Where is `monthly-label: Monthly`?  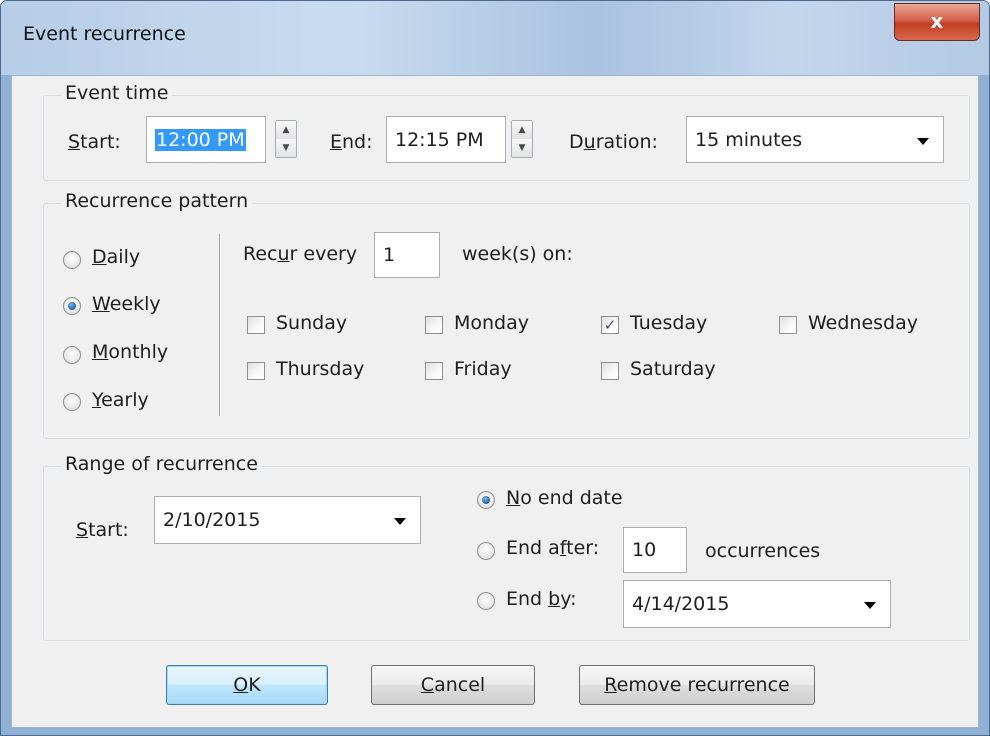 monthly-label: Monthly is located at coordinates (130, 352).